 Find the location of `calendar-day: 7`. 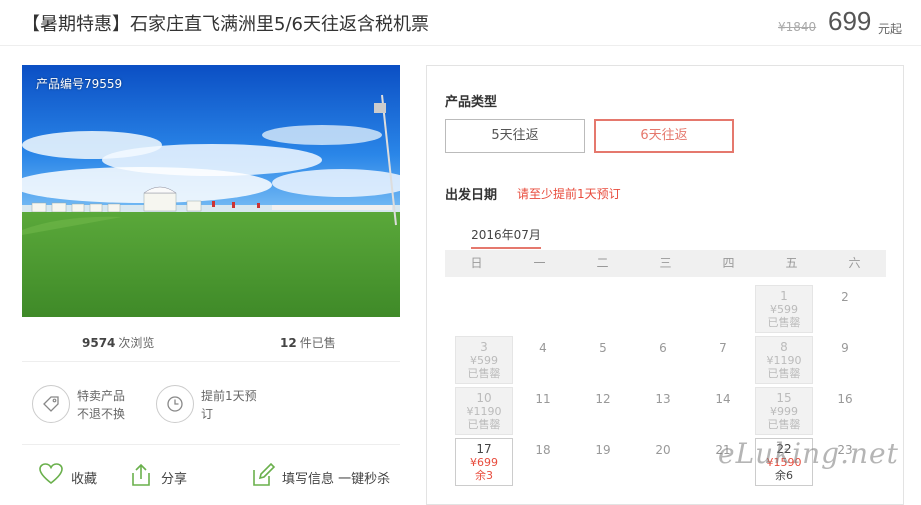

calendar-day: 7 is located at coordinates (723, 348).